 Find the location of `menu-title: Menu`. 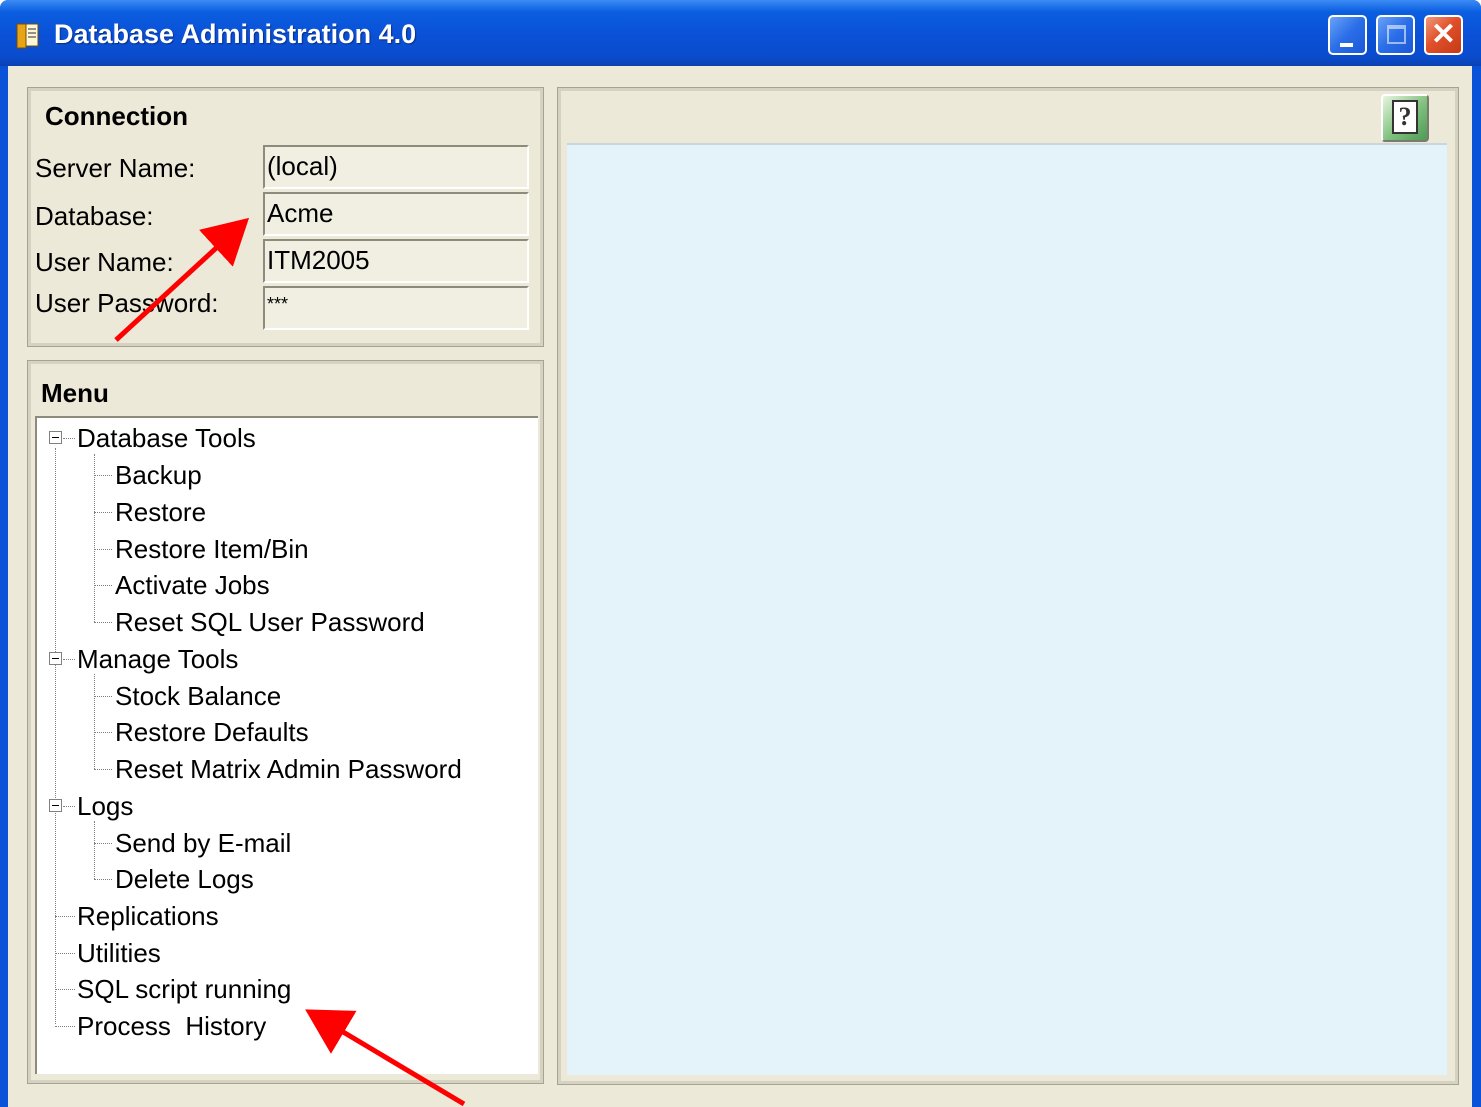

menu-title: Menu is located at coordinates (75, 393).